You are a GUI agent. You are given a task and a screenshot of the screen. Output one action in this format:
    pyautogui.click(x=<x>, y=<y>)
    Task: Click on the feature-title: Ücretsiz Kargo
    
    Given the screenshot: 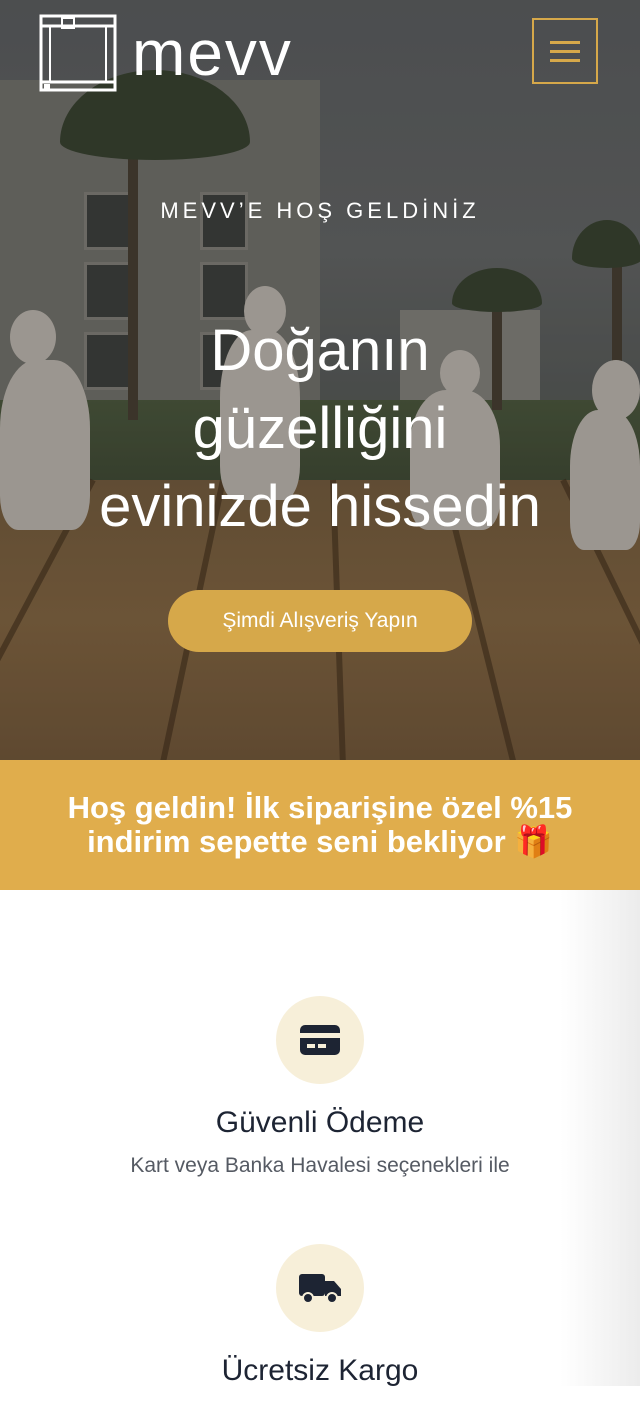 What is the action you would take?
    pyautogui.click(x=320, y=1370)
    